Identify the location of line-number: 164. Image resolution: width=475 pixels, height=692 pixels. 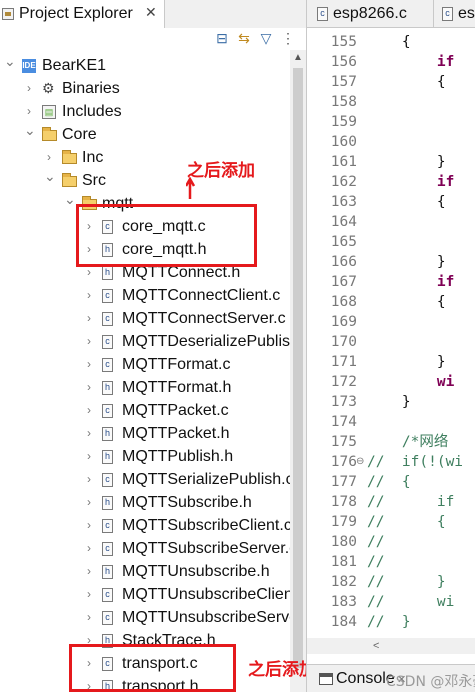
(343, 222).